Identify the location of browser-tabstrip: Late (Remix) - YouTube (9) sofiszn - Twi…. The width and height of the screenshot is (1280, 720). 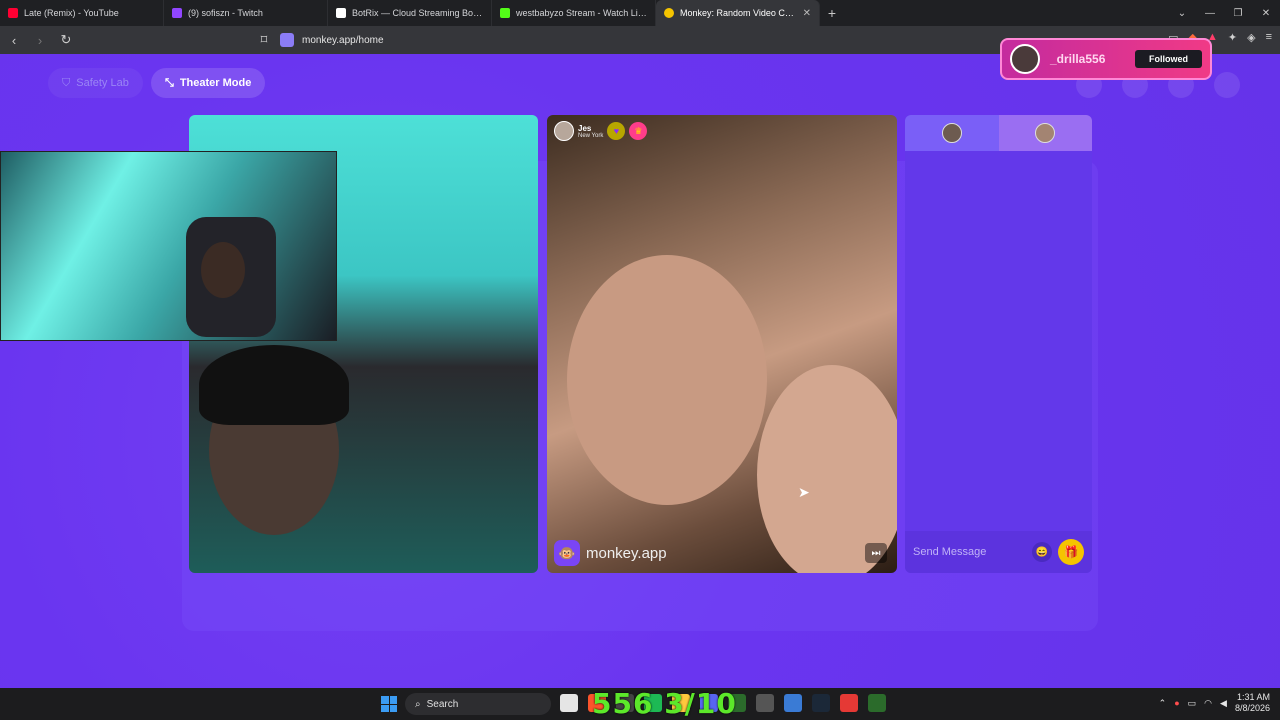
(640, 13).